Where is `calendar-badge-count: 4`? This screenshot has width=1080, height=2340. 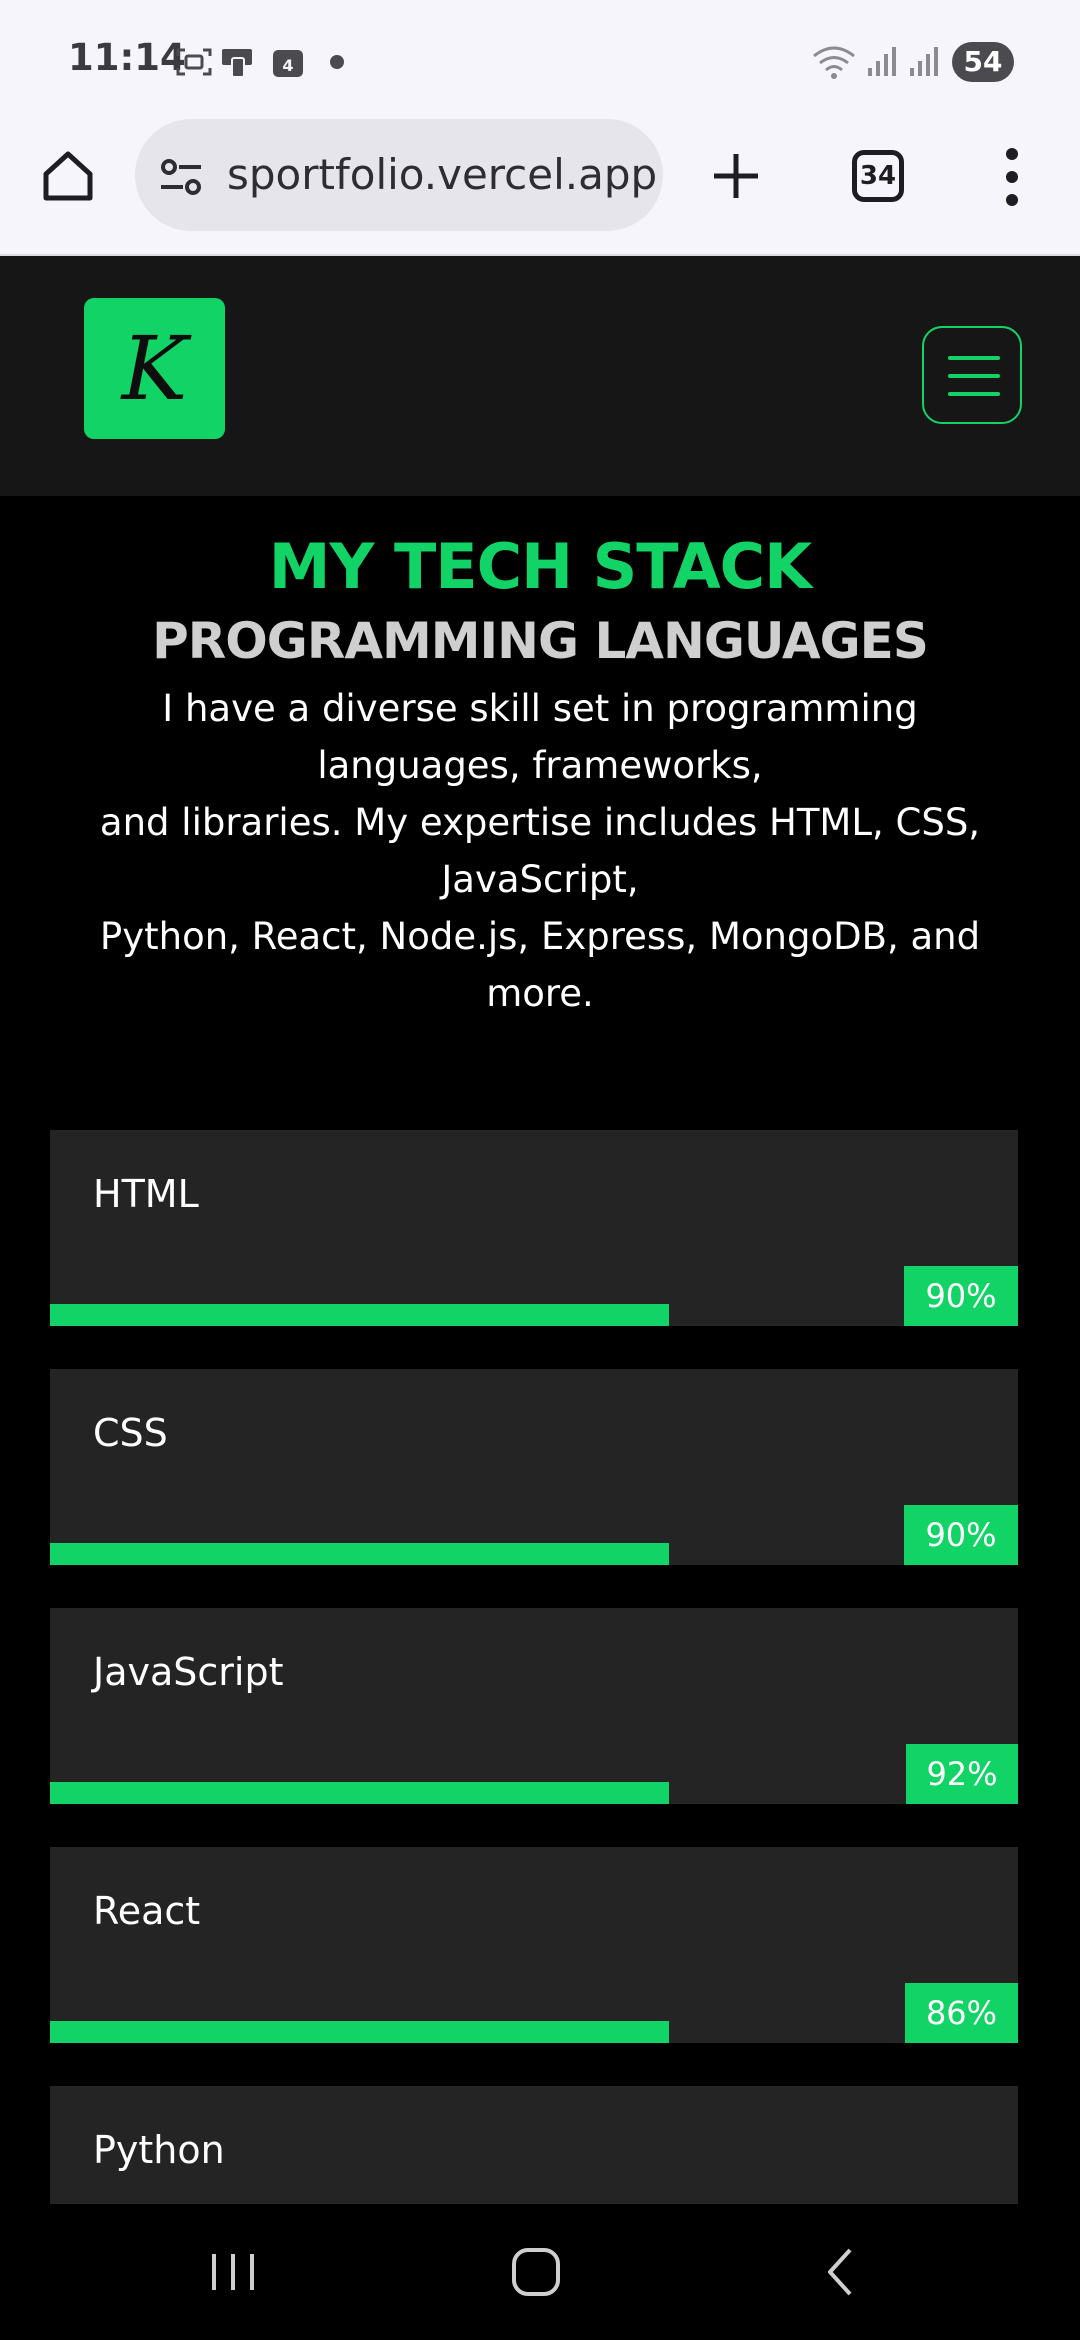 calendar-badge-count: 4 is located at coordinates (287, 65).